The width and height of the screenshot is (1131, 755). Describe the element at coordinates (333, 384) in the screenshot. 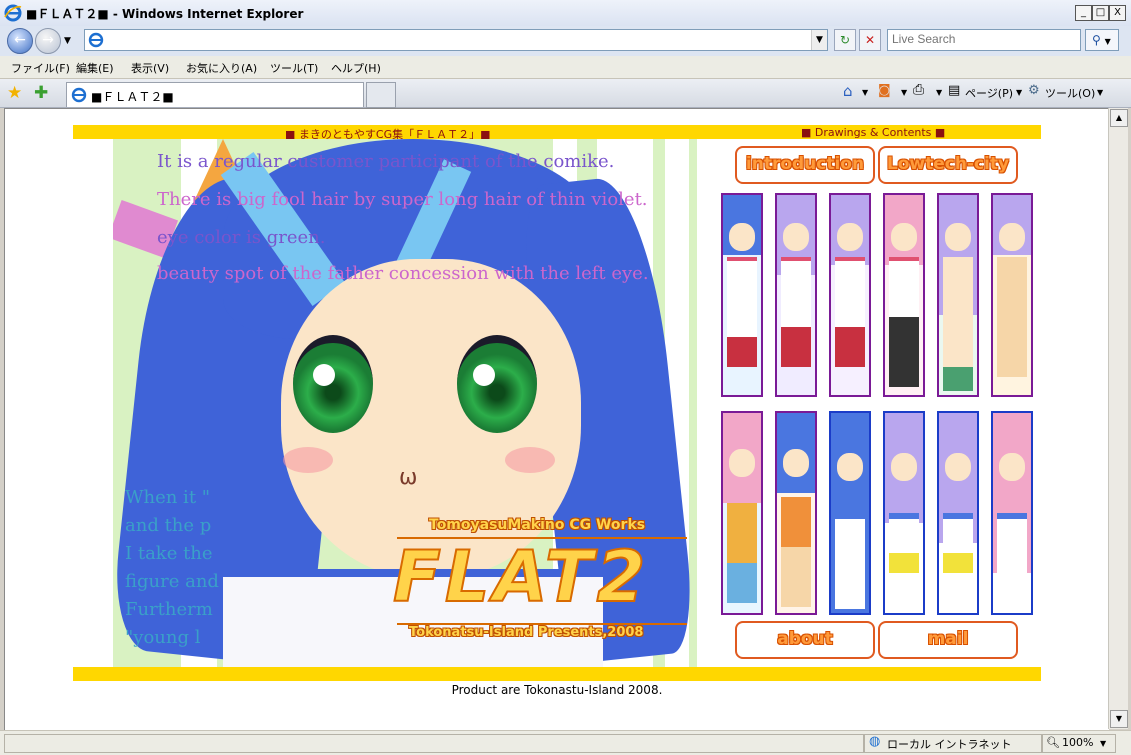

I see `left-eye` at that location.